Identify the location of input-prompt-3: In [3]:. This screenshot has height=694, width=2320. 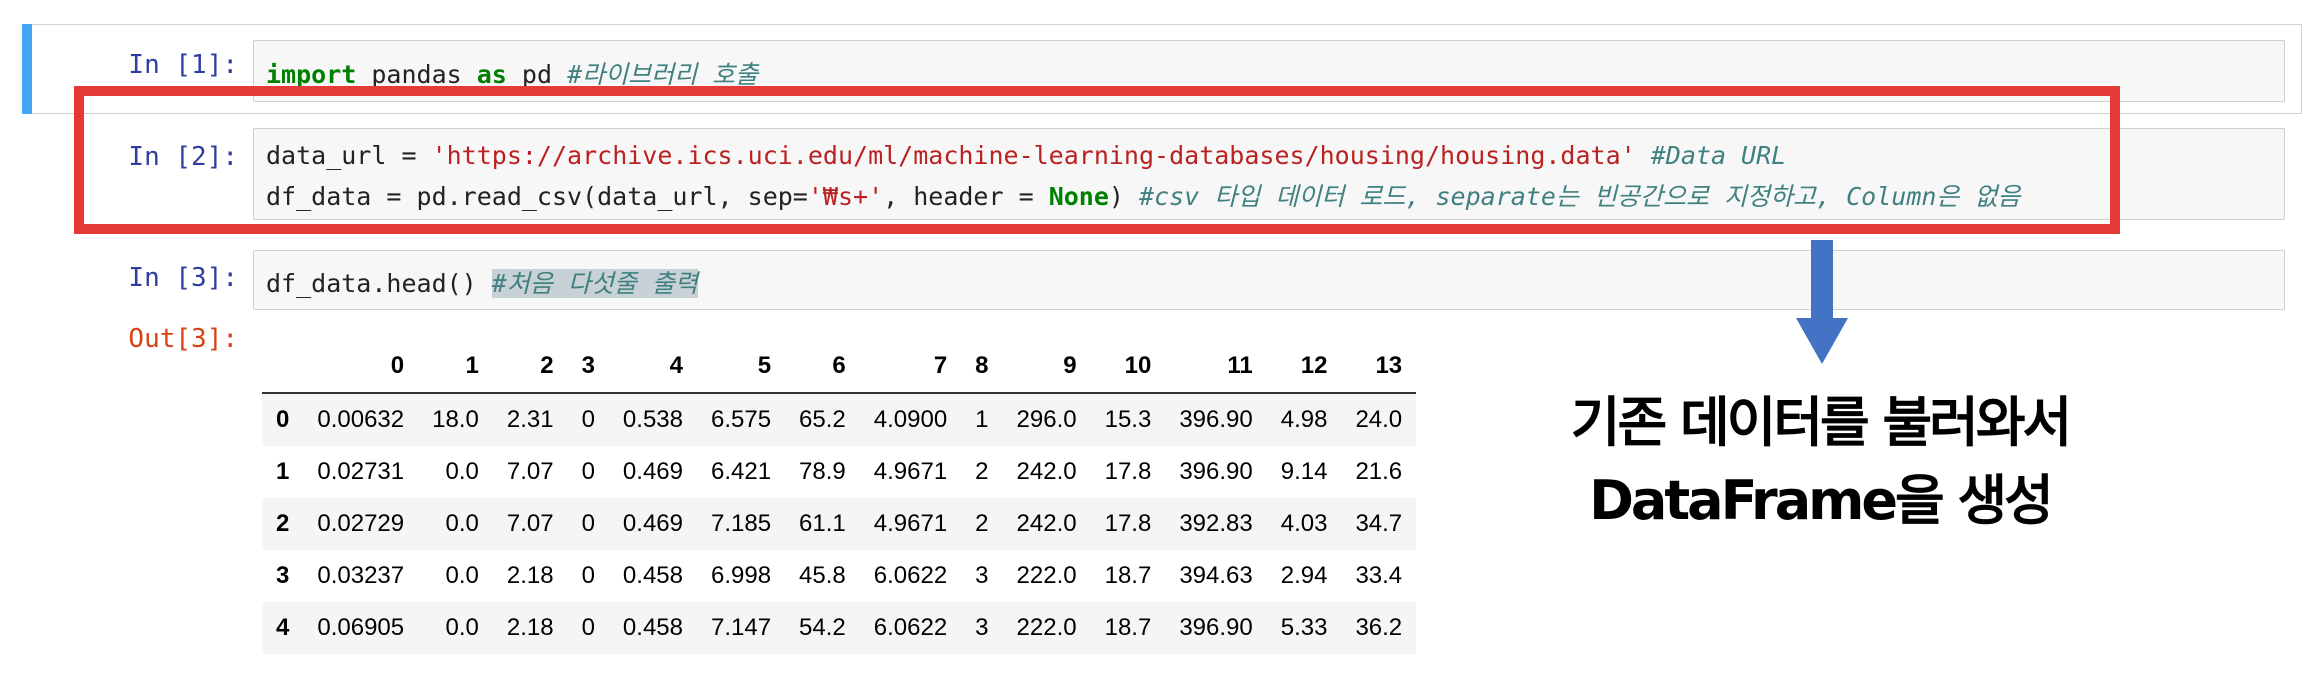
(183, 278).